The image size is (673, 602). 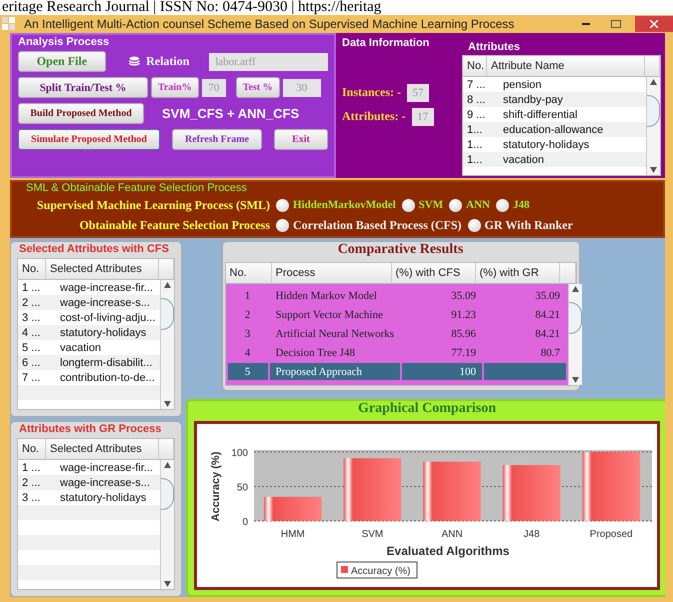 I want to click on window-title: An Intelligent Multi-Action counsel Scheme Based on Supervised Machine Learning Process, so click(x=270, y=24).